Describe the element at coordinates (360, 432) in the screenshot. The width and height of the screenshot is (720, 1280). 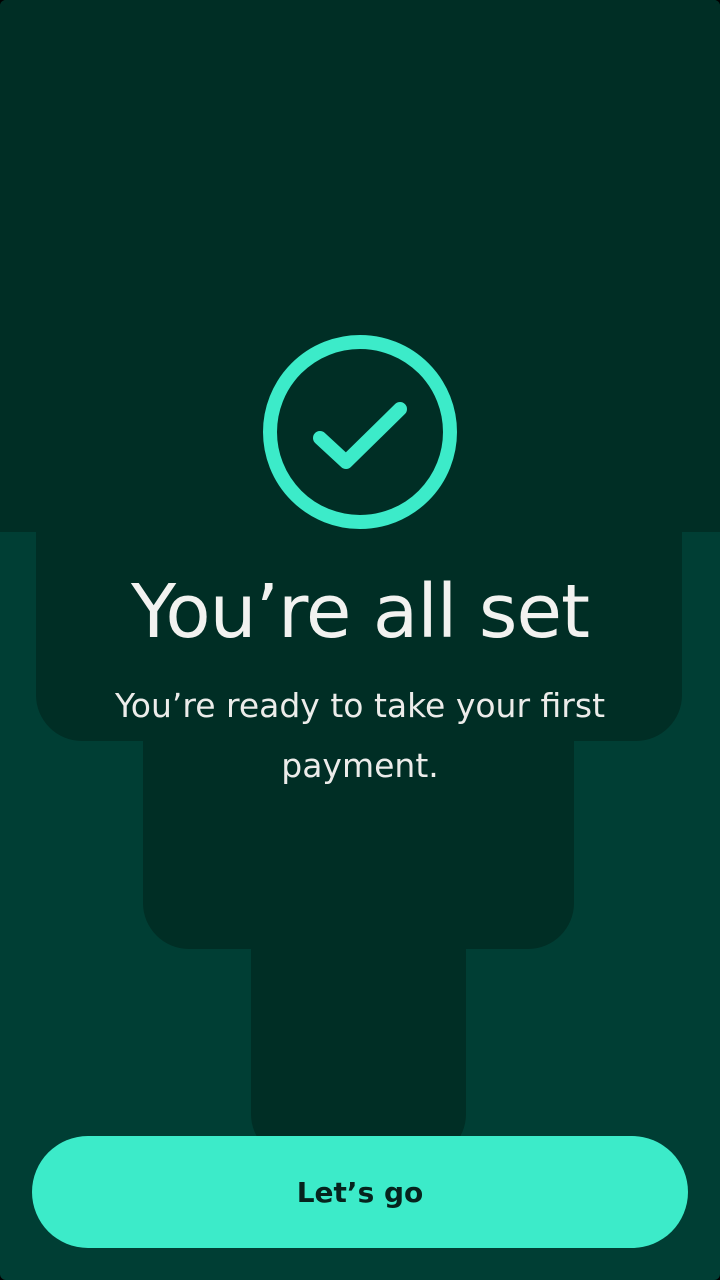
I see `check-circle-icon` at that location.